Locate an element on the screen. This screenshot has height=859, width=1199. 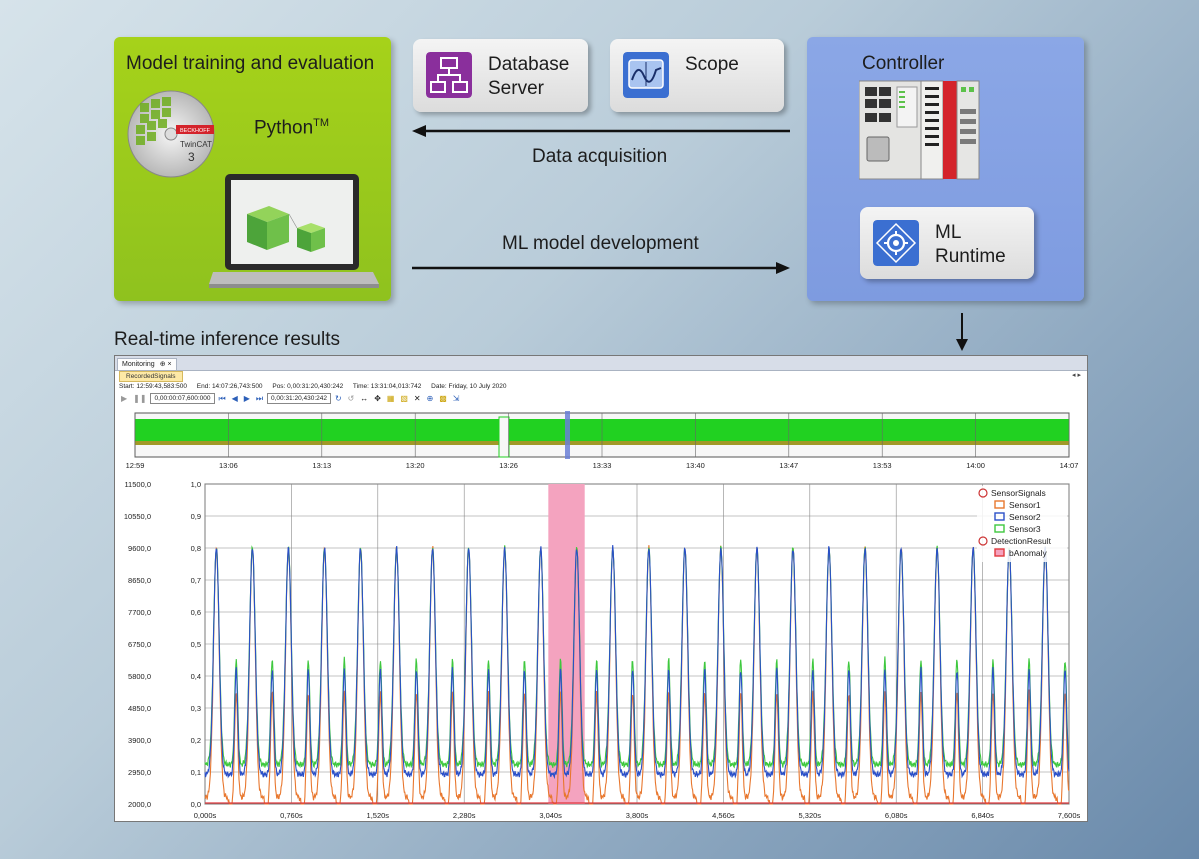
overview-tick-label: 13:40 is located at coordinates (695, 465).